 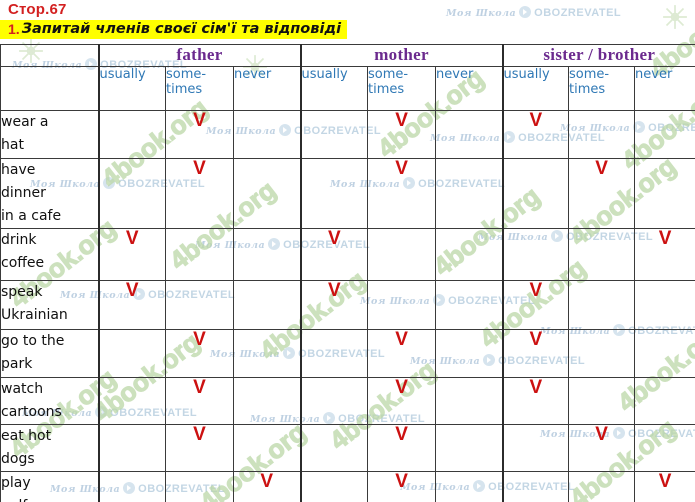 I want to click on freq-header-sister-usually: usually, so click(x=536, y=88).